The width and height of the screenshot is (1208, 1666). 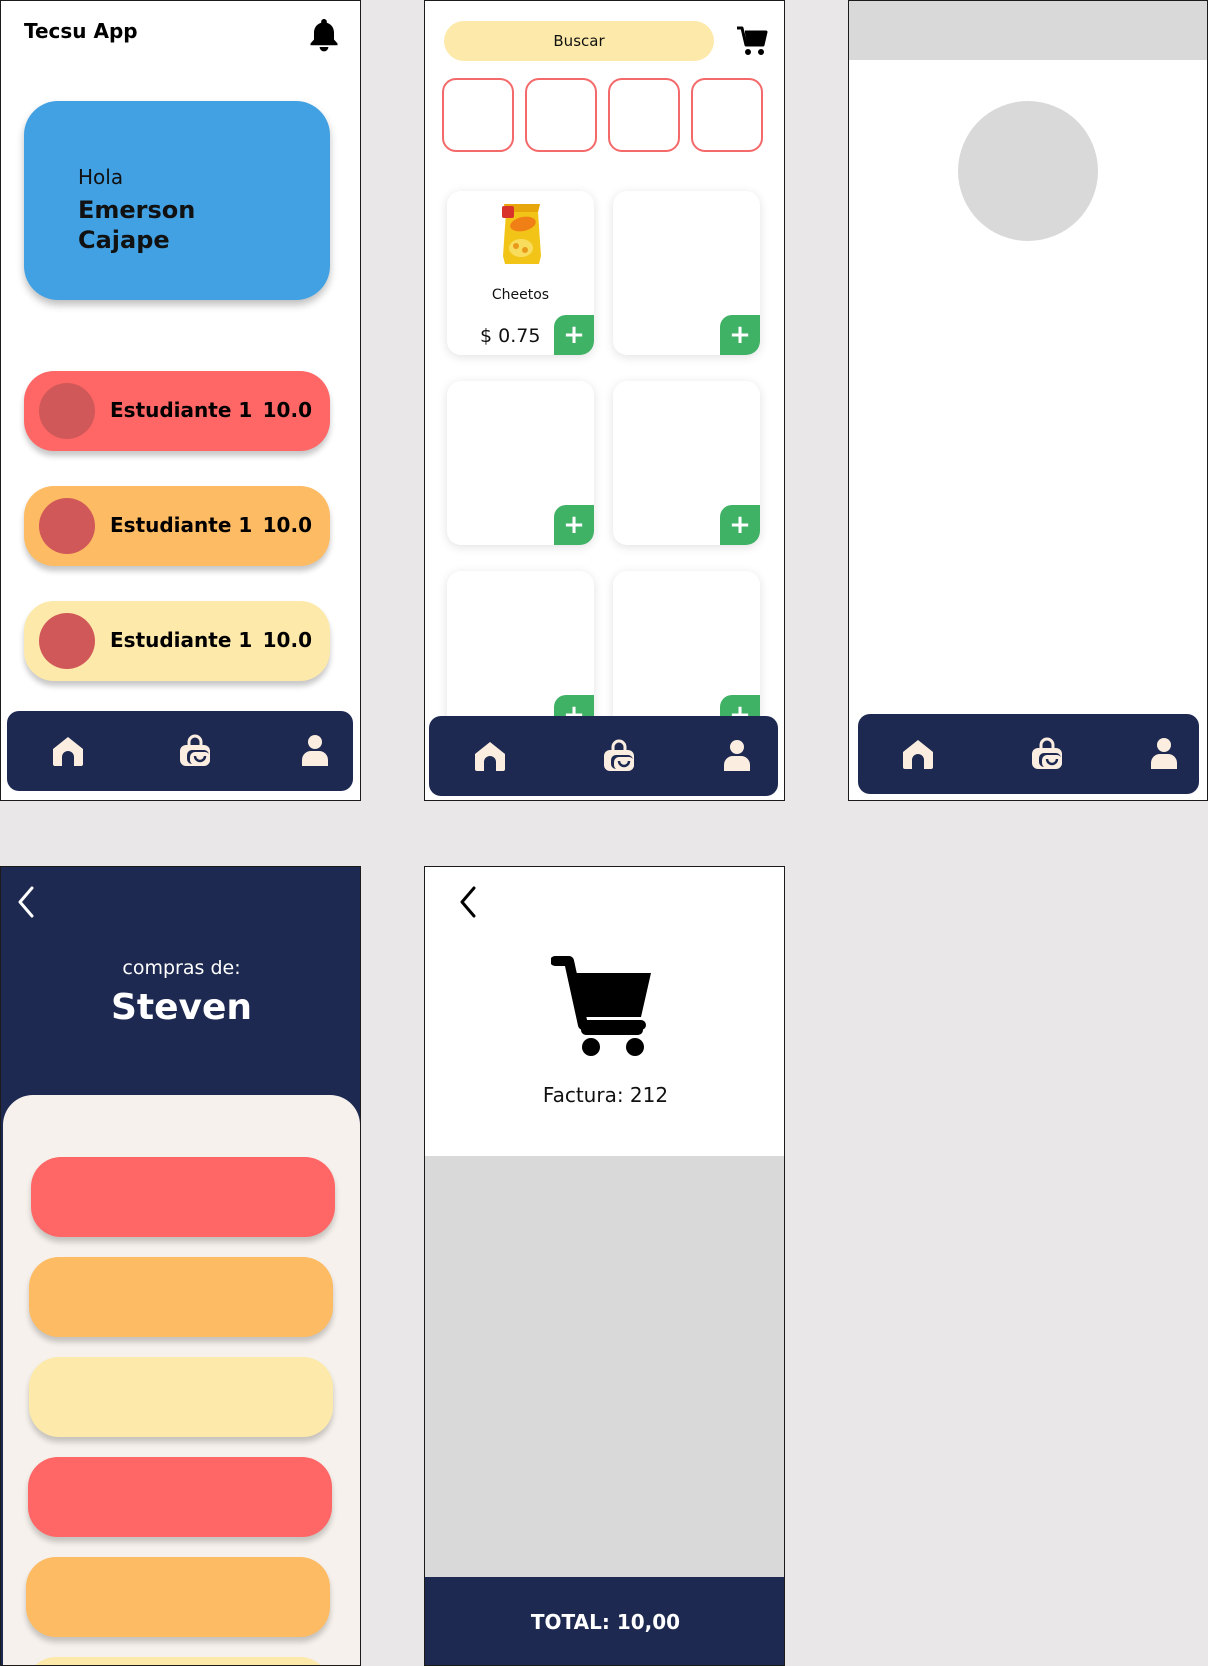 What do you see at coordinates (604, 400) in the screenshot?
I see `shop-screen: Buscar Cheetos $ 0.75 + + + + + +` at bounding box center [604, 400].